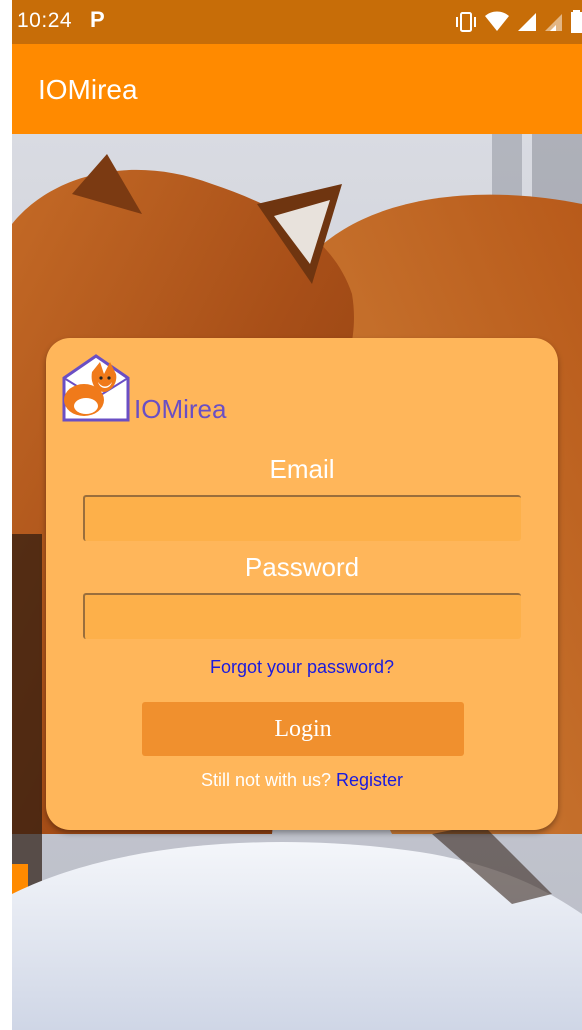  I want to click on register-row: Still not with us? Register, so click(302, 780).